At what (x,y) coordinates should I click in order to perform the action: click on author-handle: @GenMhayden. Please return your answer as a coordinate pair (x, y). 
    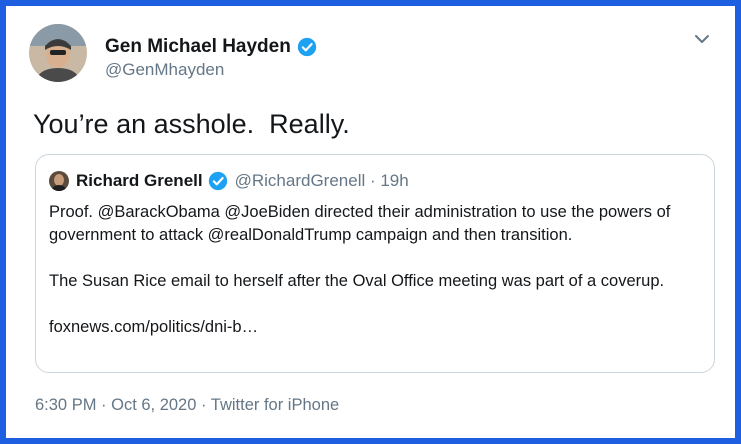
    Looking at the image, I should click on (164, 70).